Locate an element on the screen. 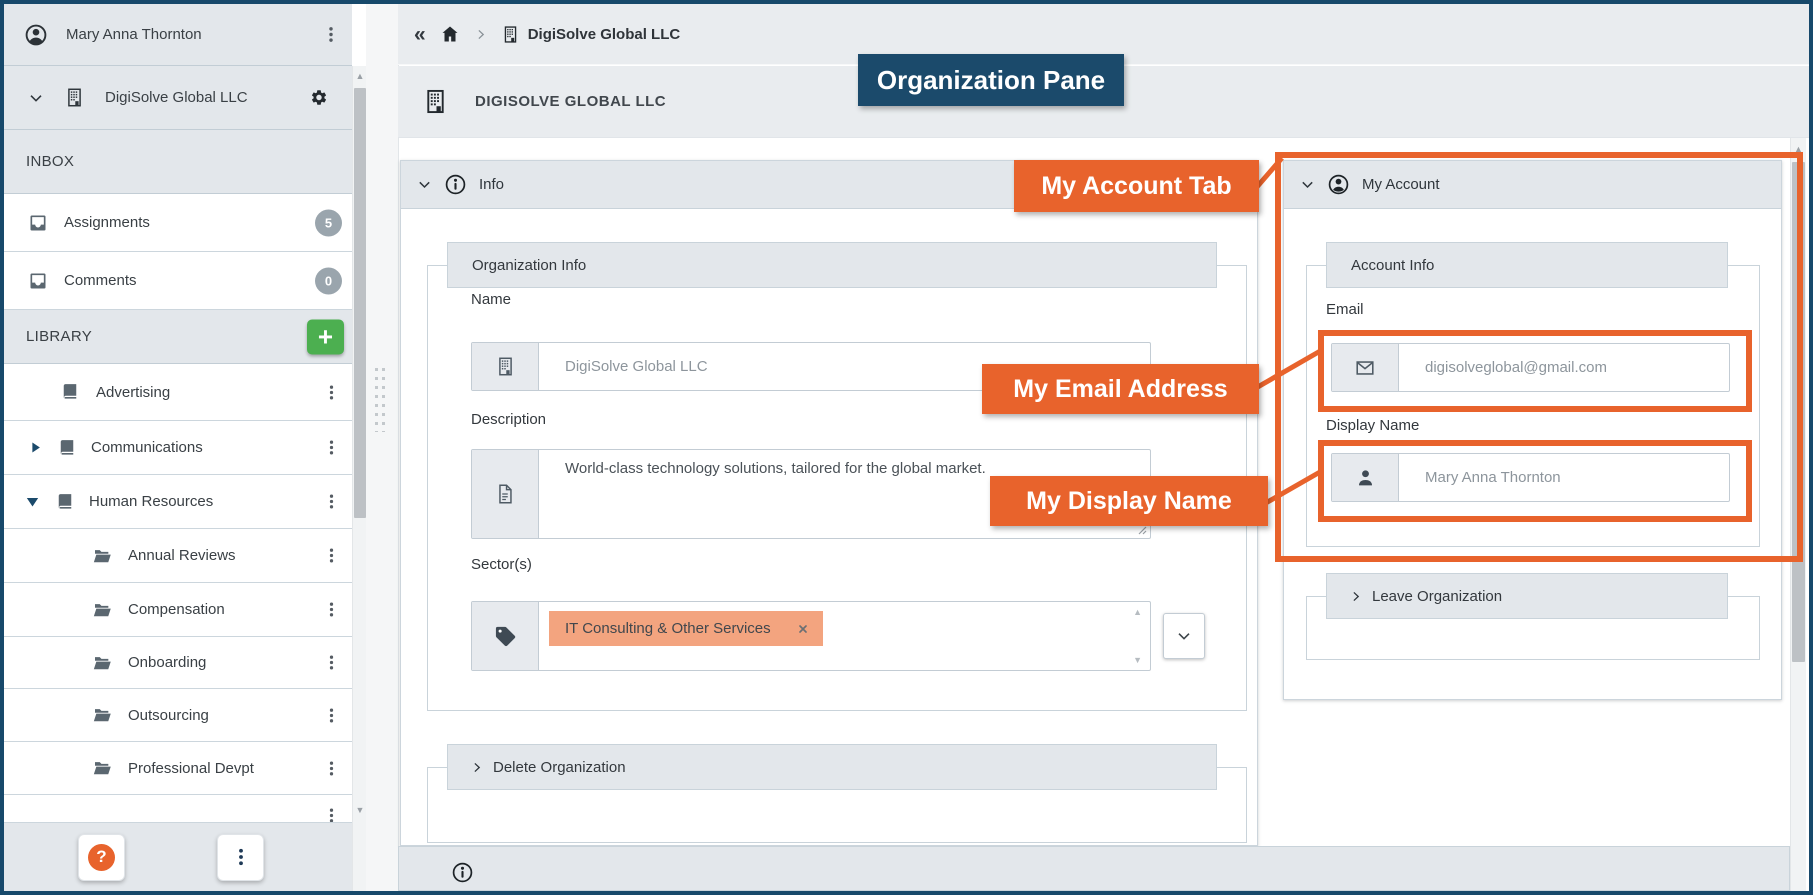 The width and height of the screenshot is (1813, 895). organization-name: DigiSolve Global LLC is located at coordinates (176, 97).